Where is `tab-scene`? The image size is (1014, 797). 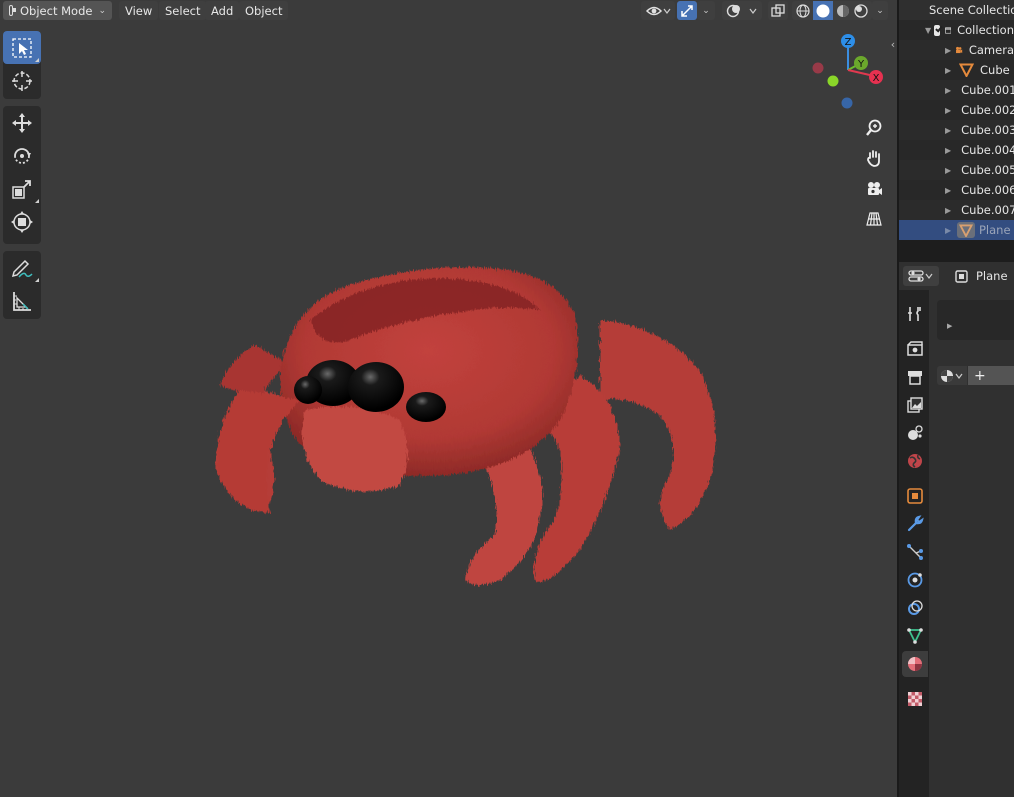
tab-scene is located at coordinates (915, 433).